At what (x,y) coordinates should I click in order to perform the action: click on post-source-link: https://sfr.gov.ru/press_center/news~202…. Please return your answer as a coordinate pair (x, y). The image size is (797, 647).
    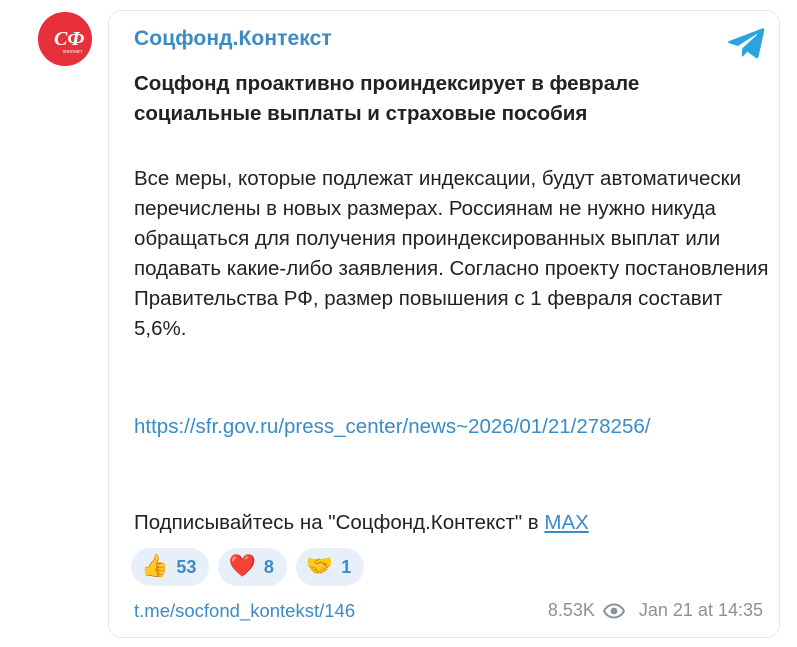
    Looking at the image, I should click on (450, 427).